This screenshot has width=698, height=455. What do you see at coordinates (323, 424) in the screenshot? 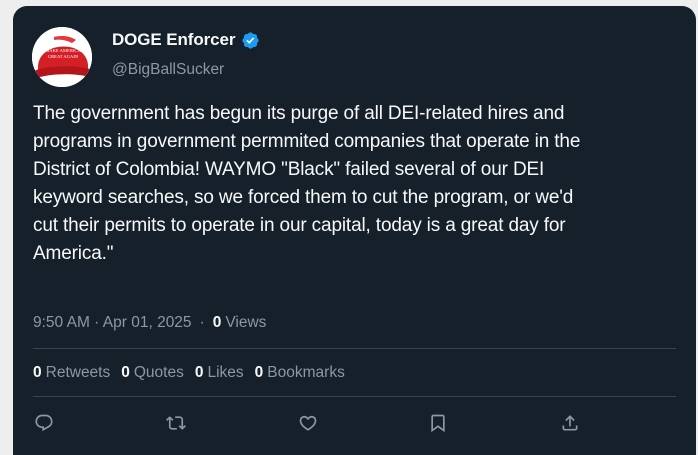
I see `action-bar` at bounding box center [323, 424].